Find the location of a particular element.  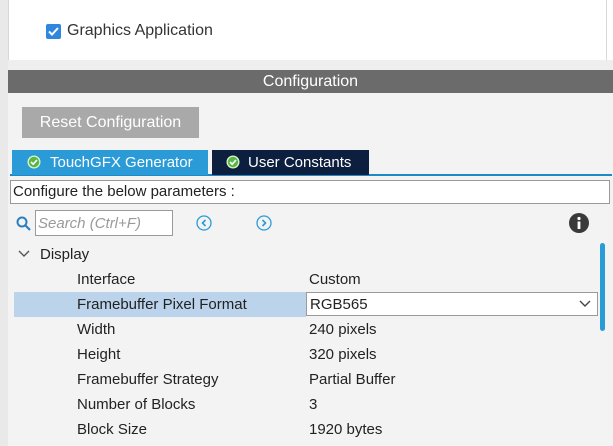

search-input is located at coordinates (104, 223).